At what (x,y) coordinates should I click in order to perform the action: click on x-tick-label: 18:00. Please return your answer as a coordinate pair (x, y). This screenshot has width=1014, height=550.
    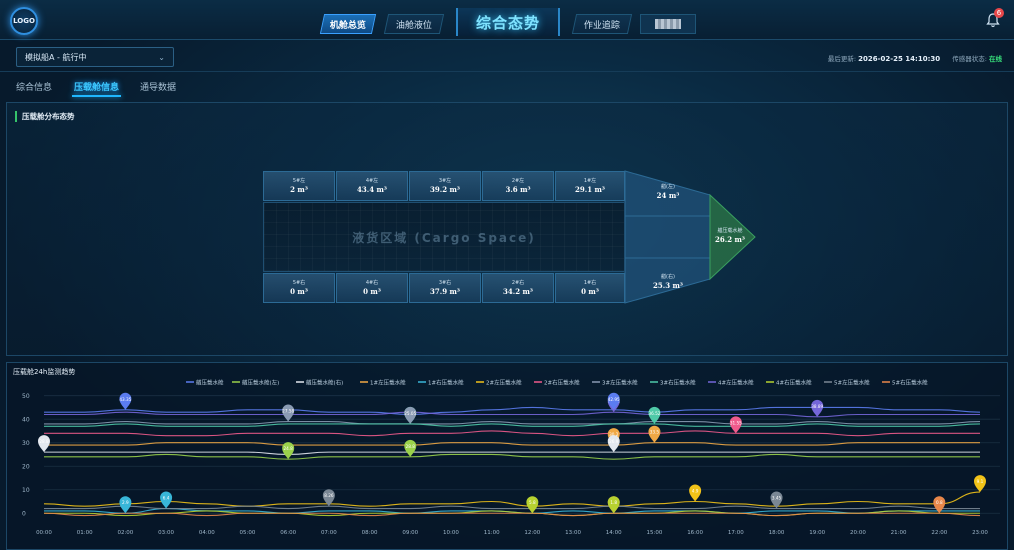
    Looking at the image, I should click on (777, 533).